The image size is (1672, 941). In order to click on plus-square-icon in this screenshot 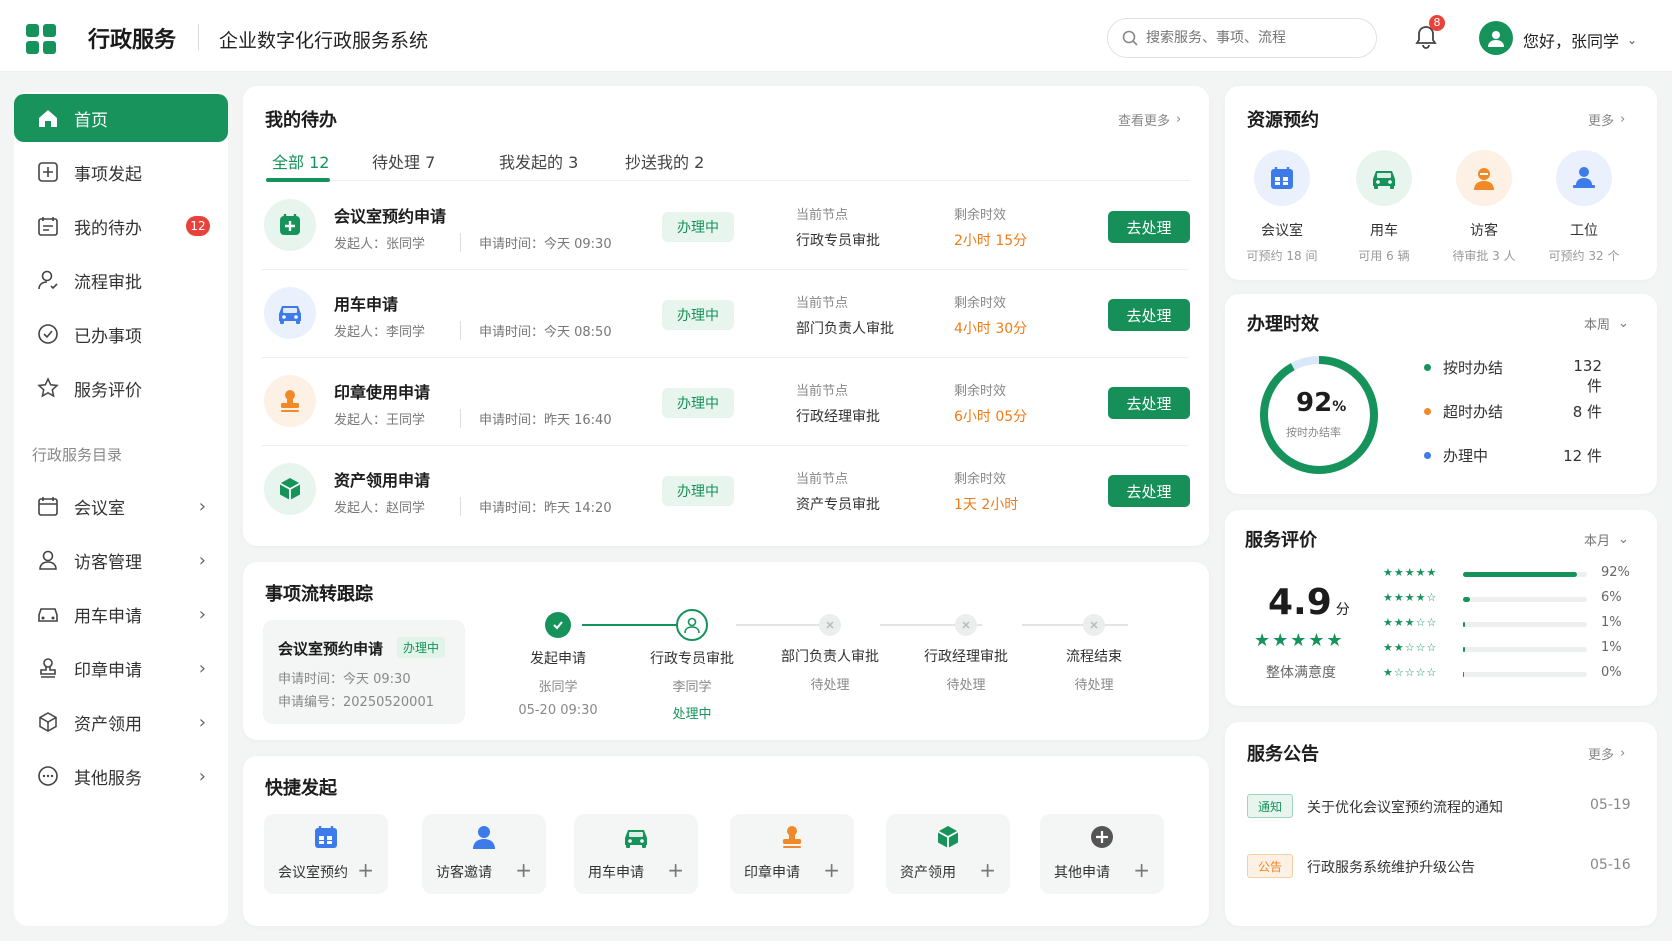, I will do `click(48, 172)`.